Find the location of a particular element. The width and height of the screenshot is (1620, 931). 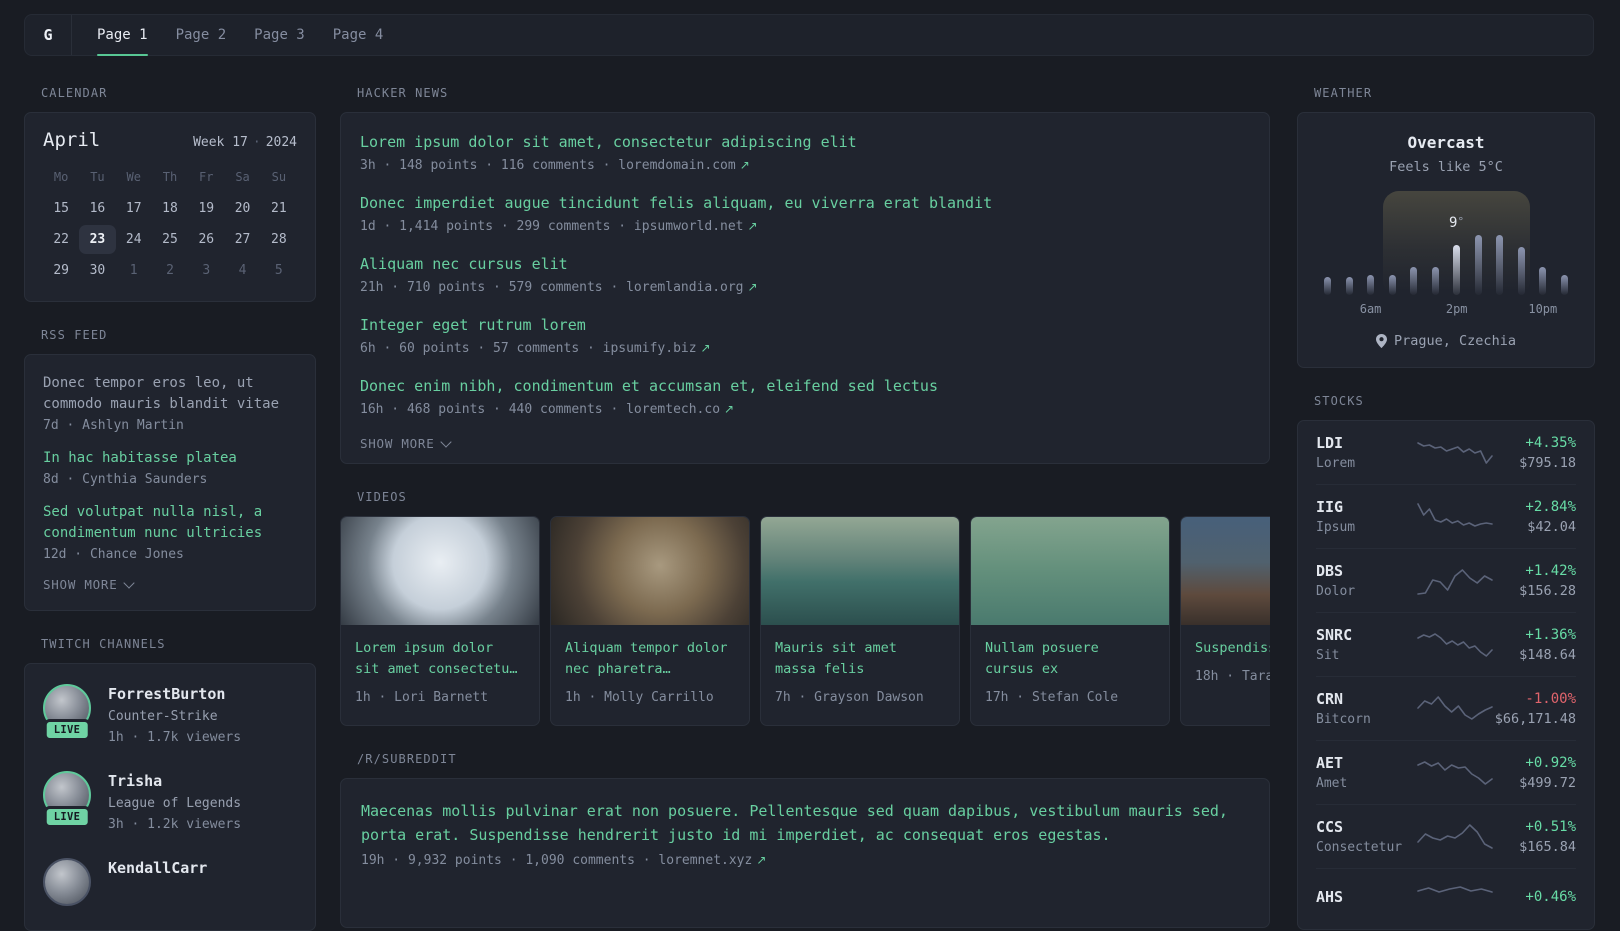

stock-symbol: SNRC is located at coordinates (1366, 635).